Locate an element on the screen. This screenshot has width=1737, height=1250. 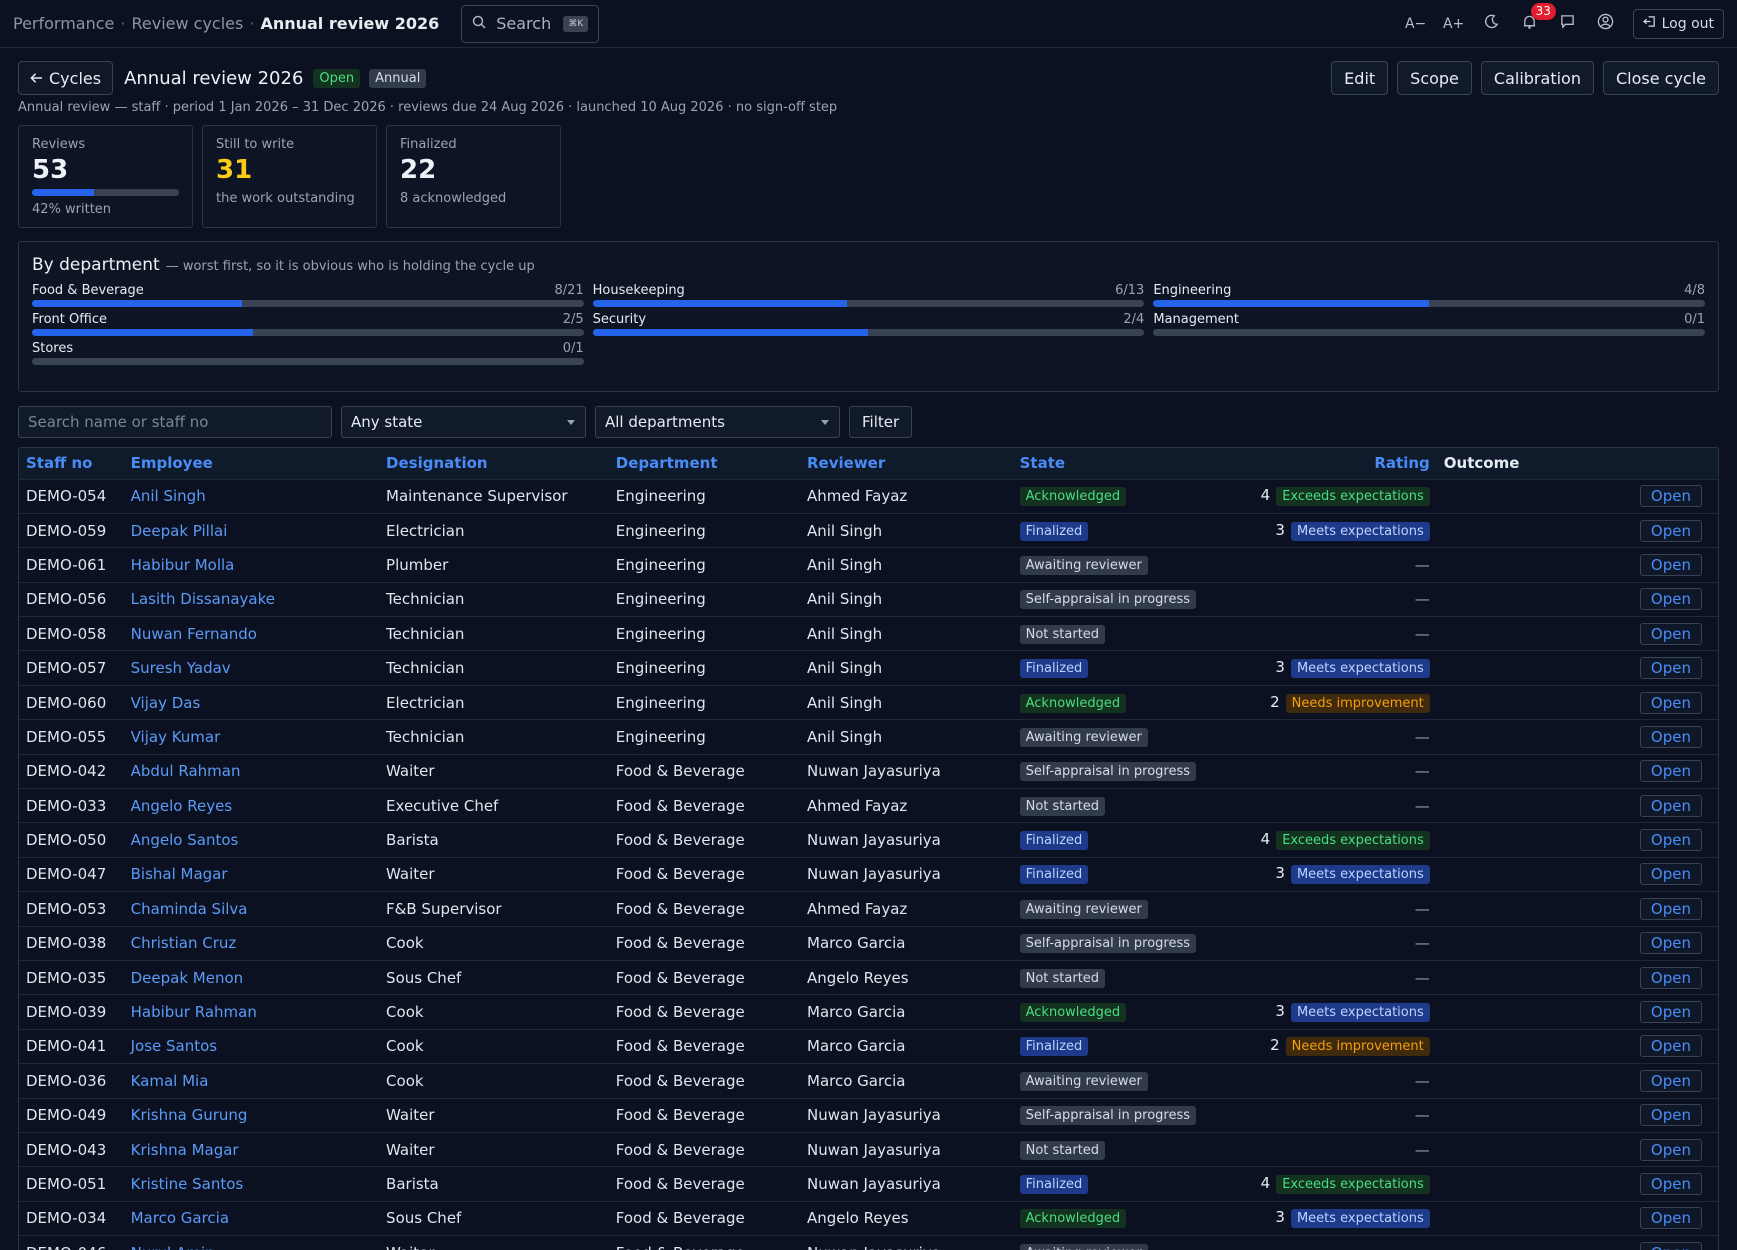
account-button is located at coordinates (1606, 24).